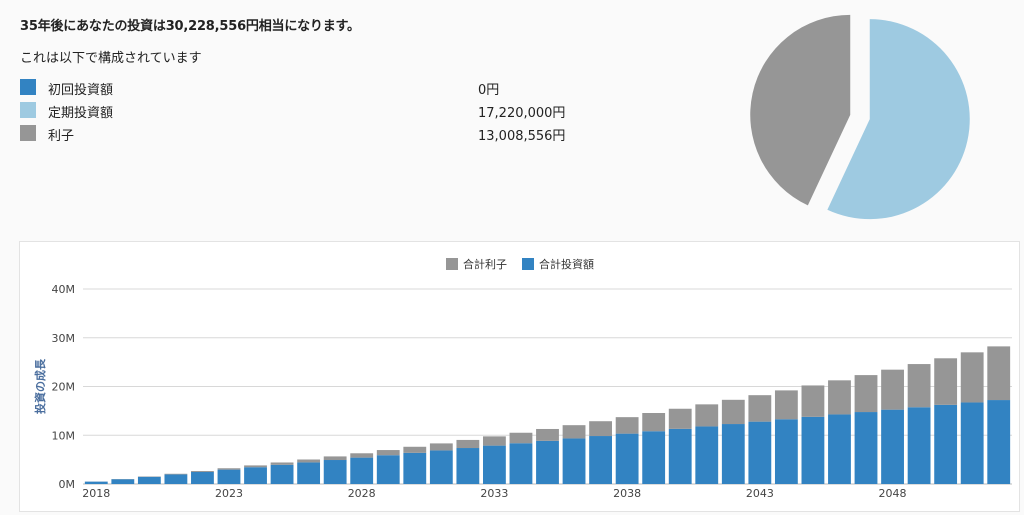 Image resolution: width=1024 pixels, height=515 pixels. Describe the element at coordinates (600, 429) in the screenshot. I see `bar-interest-2037` at that location.